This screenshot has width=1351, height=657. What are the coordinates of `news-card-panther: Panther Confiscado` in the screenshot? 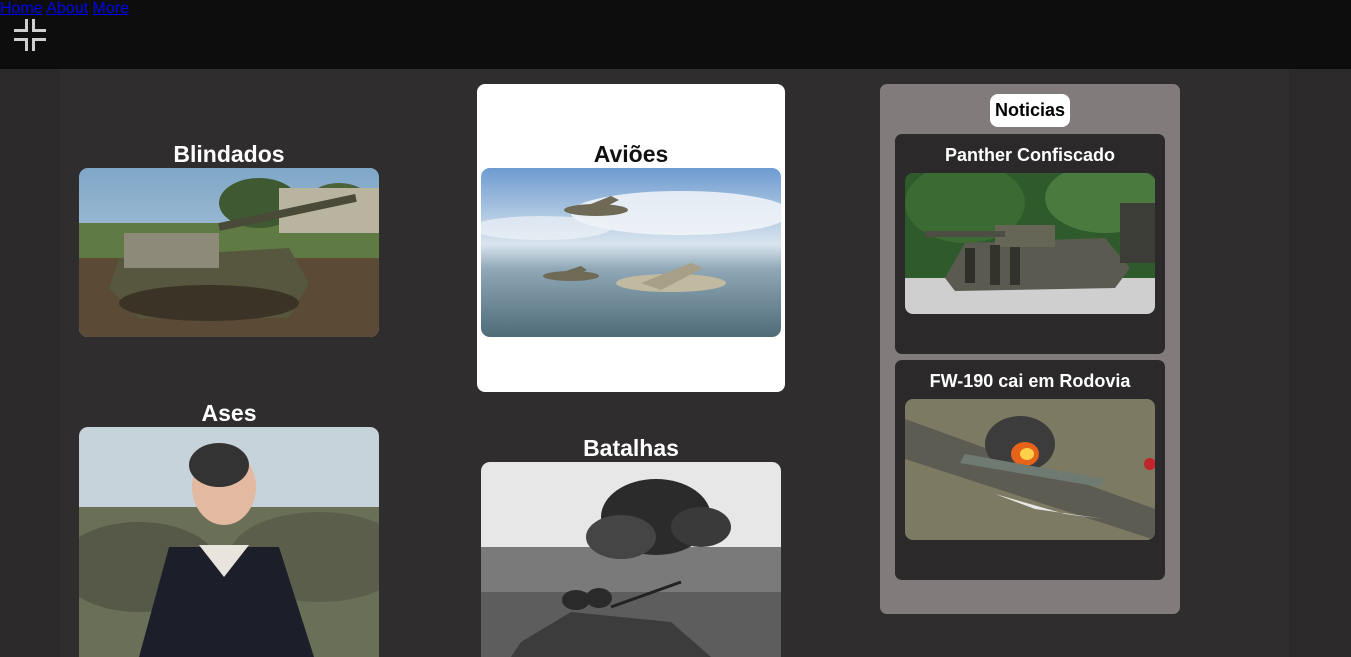 It's located at (1030, 244).